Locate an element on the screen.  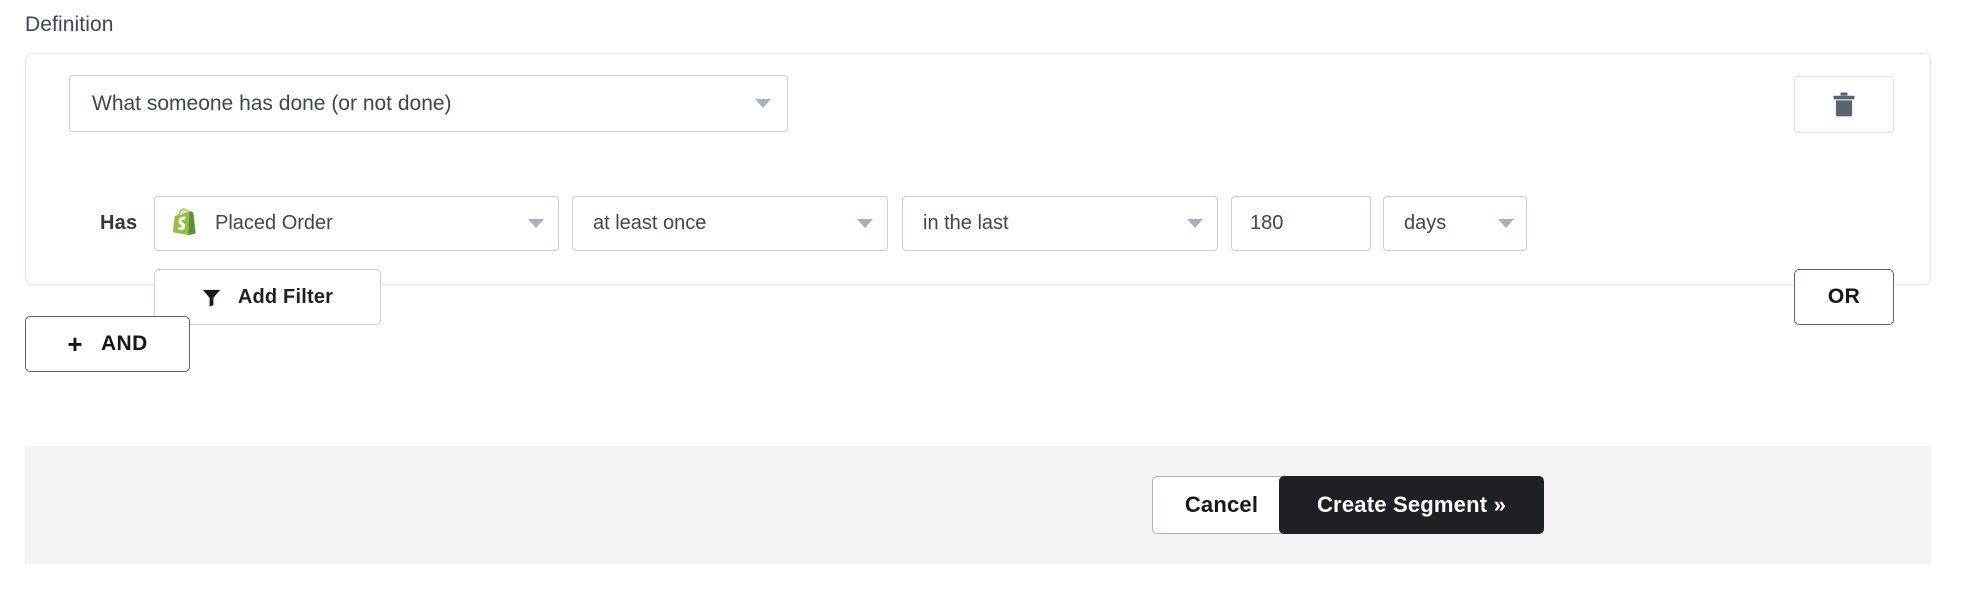
add-and-condition-button-label: AND is located at coordinates (124, 343).